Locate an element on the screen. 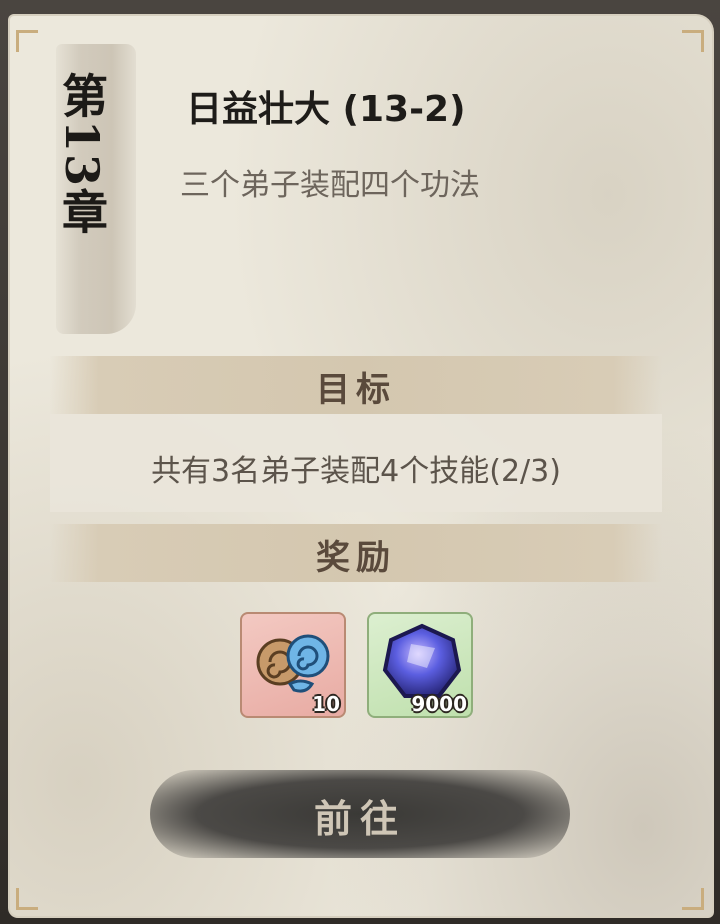  reward-heading: 奖励 is located at coordinates (356, 558).